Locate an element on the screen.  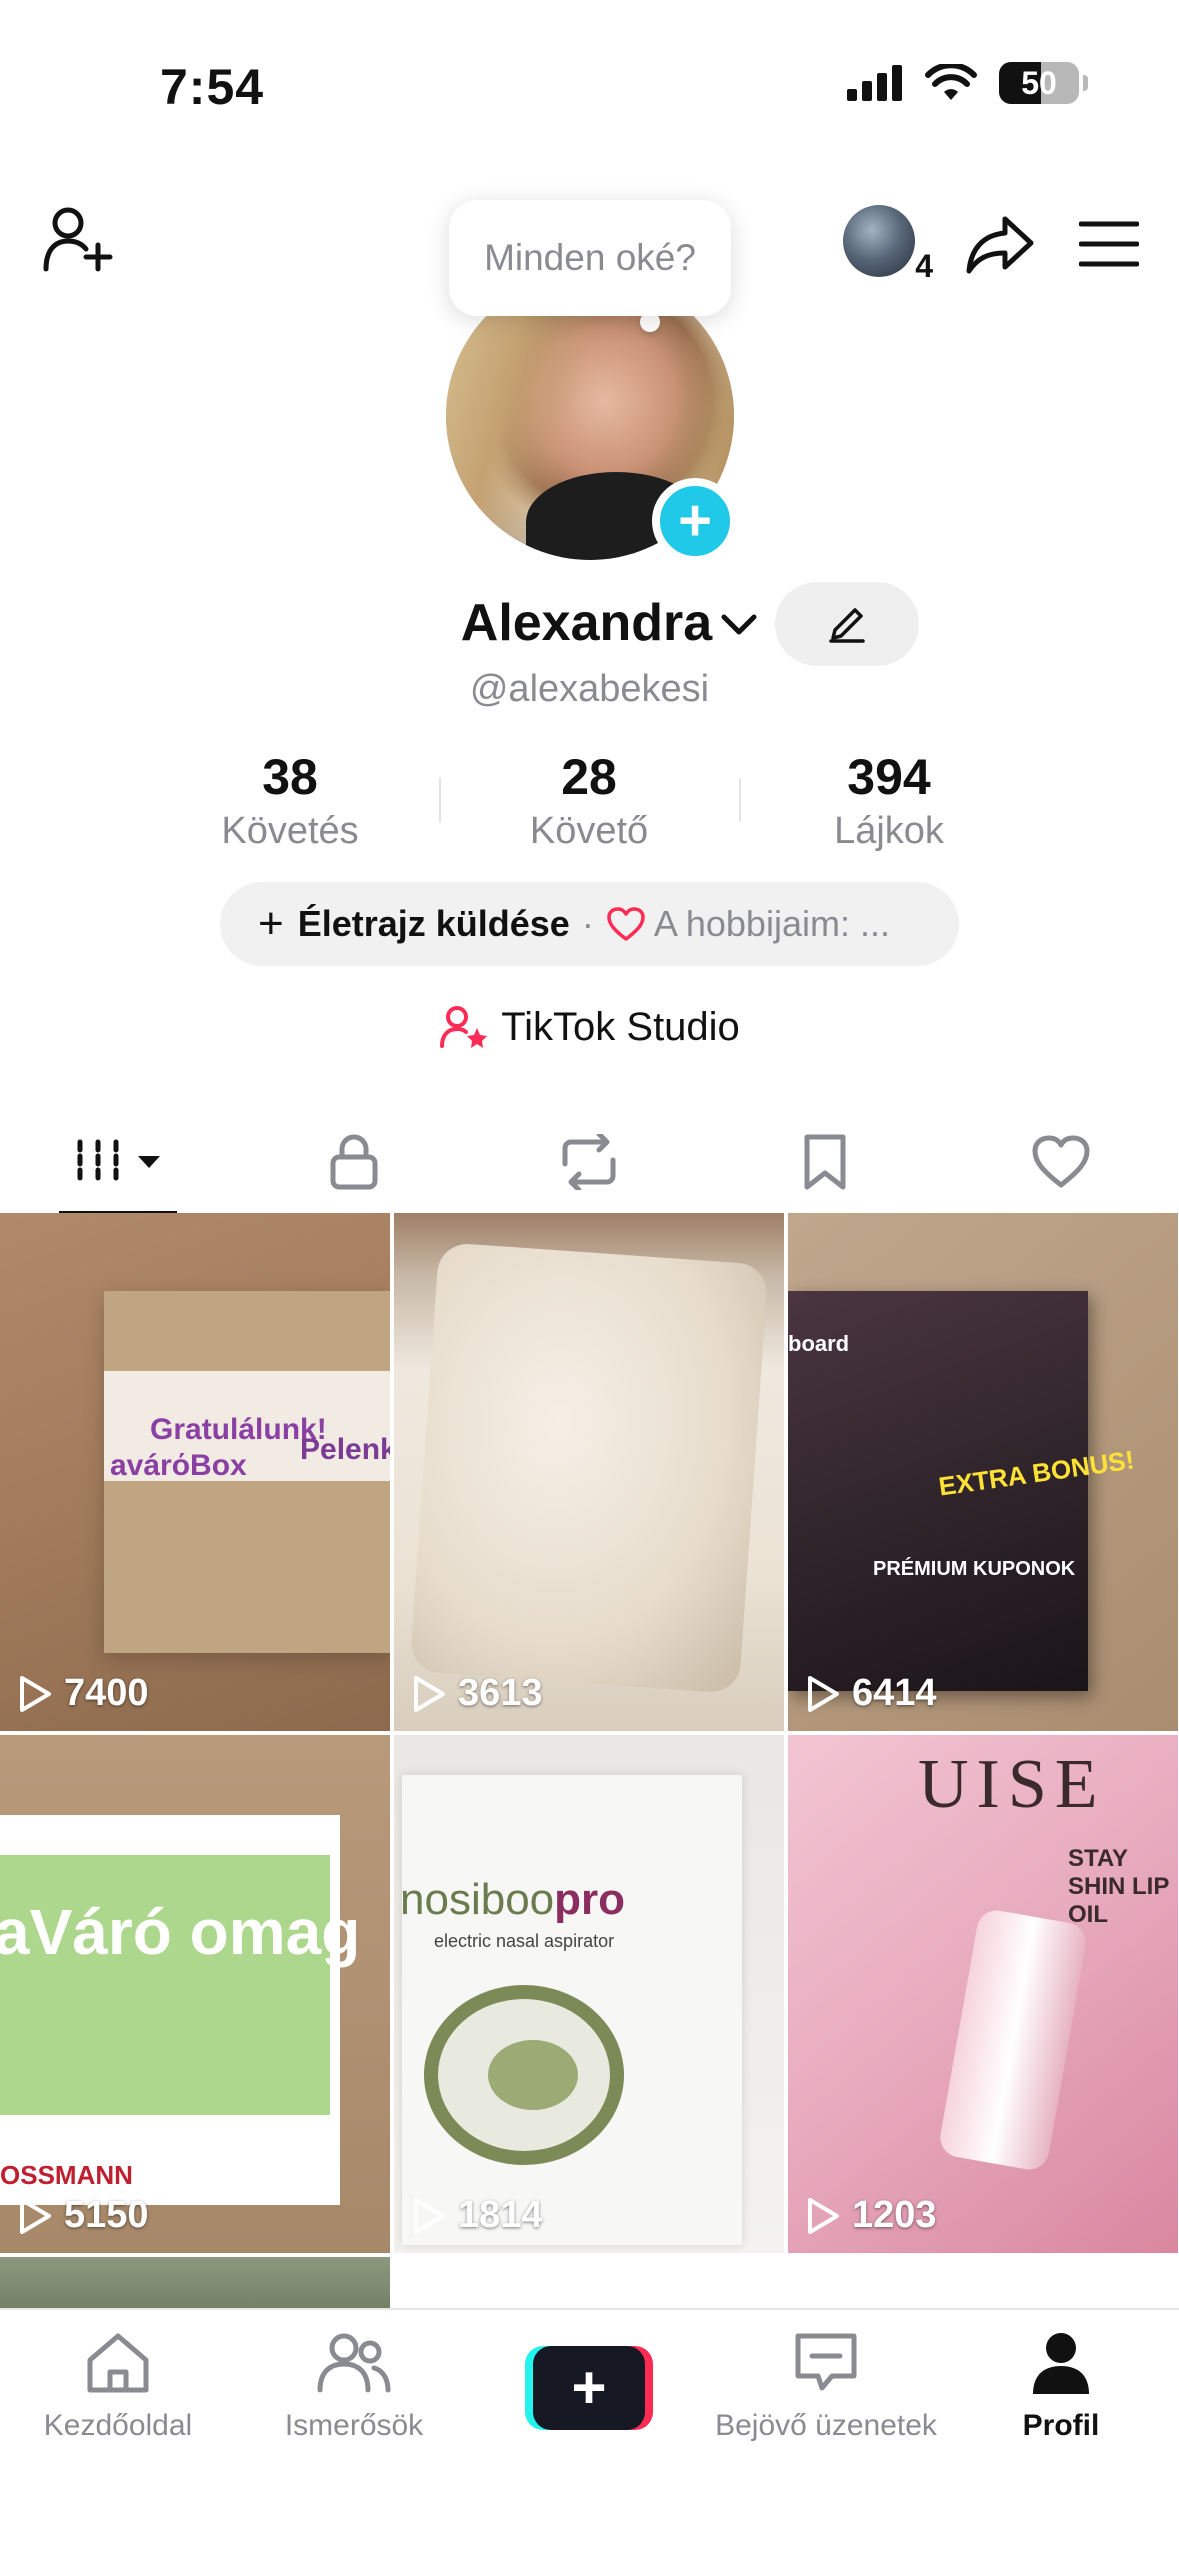
tab-reposts is located at coordinates (590, 1162).